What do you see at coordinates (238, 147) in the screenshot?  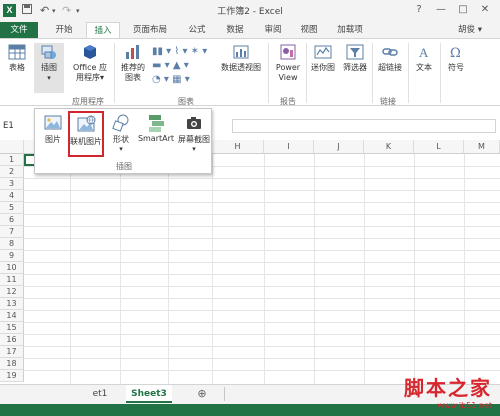 I see `column-header: H` at bounding box center [238, 147].